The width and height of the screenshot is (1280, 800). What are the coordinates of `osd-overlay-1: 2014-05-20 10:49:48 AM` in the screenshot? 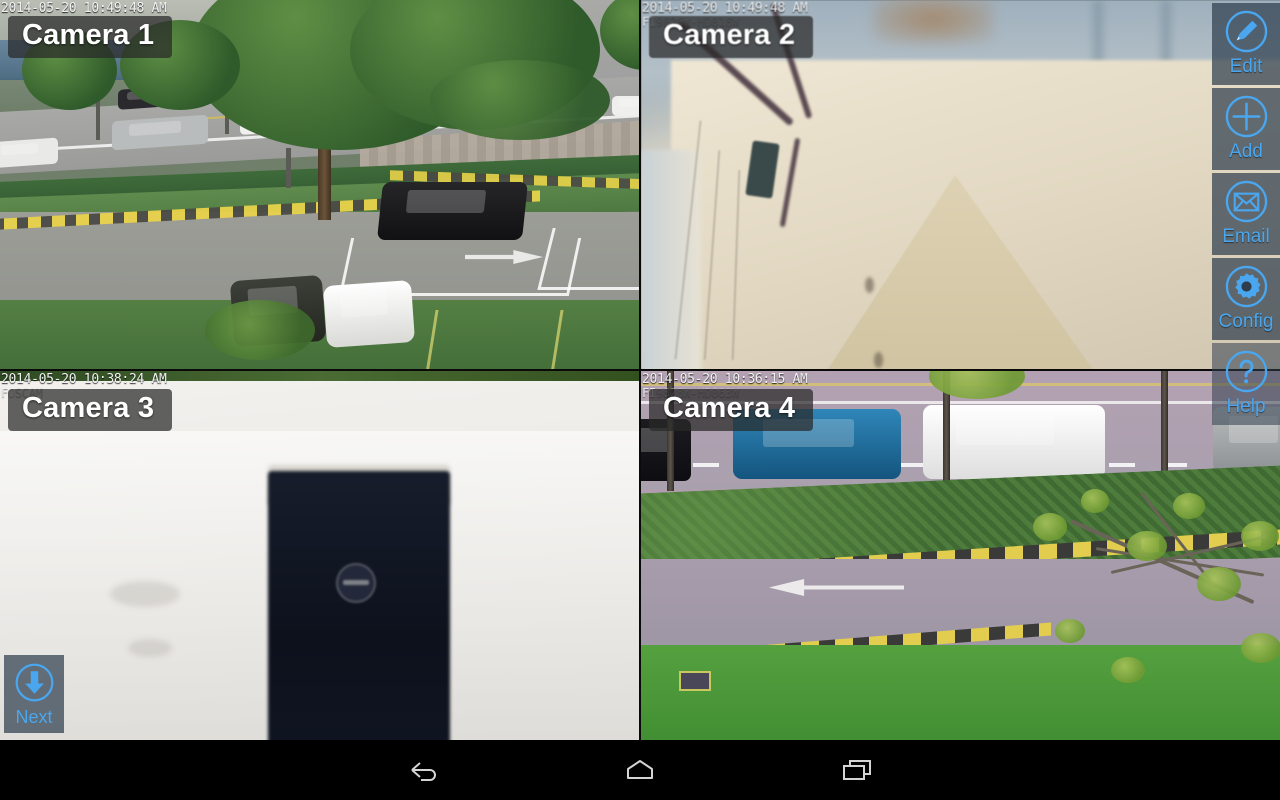 It's located at (84, 9).